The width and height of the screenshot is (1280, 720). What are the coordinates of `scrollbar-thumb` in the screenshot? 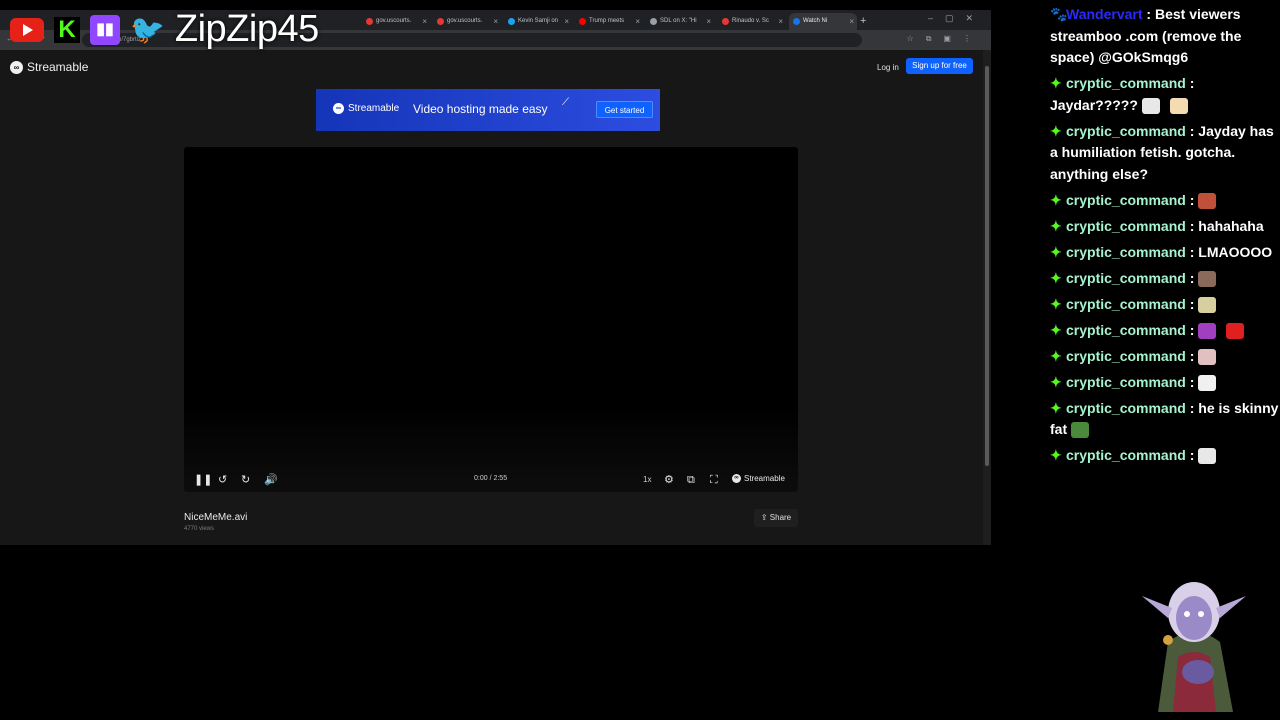 It's located at (987, 266).